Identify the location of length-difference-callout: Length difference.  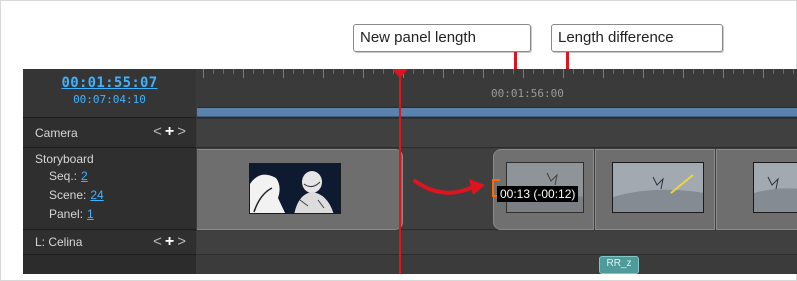
(637, 38).